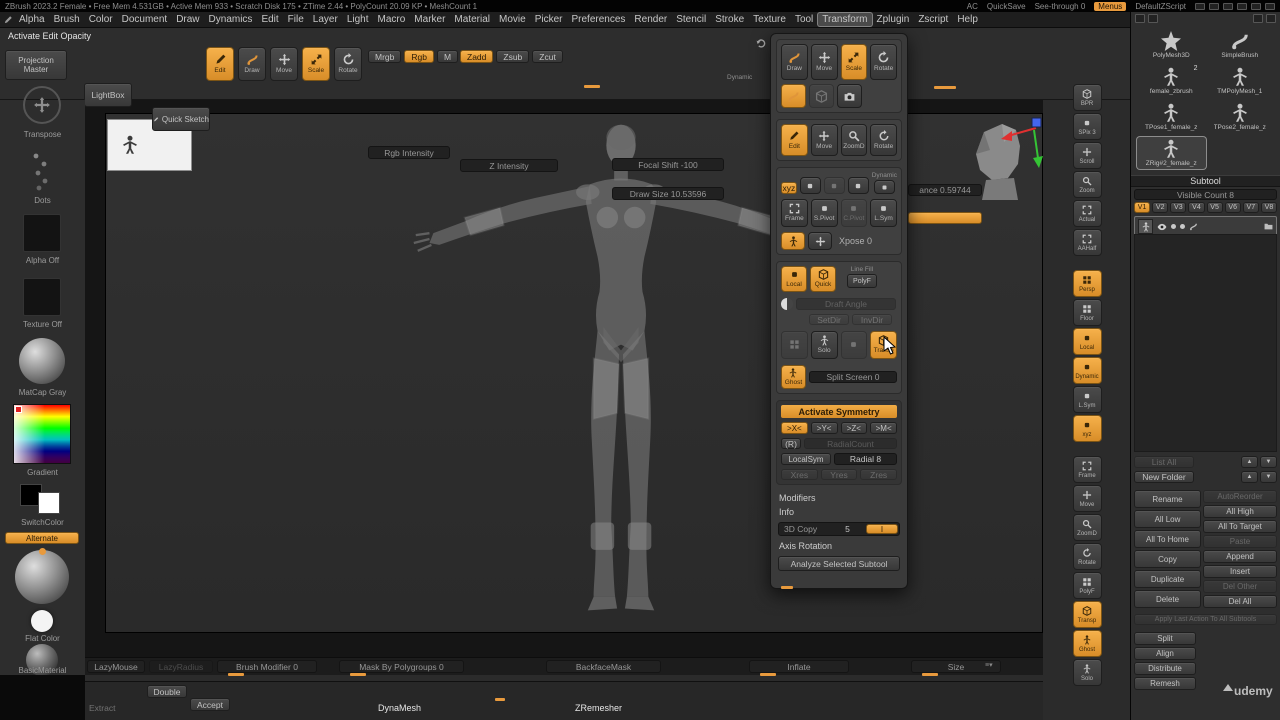 This screenshot has height=720, width=1280. What do you see at coordinates (269, 19) in the screenshot?
I see `menu-edit: Edit` at bounding box center [269, 19].